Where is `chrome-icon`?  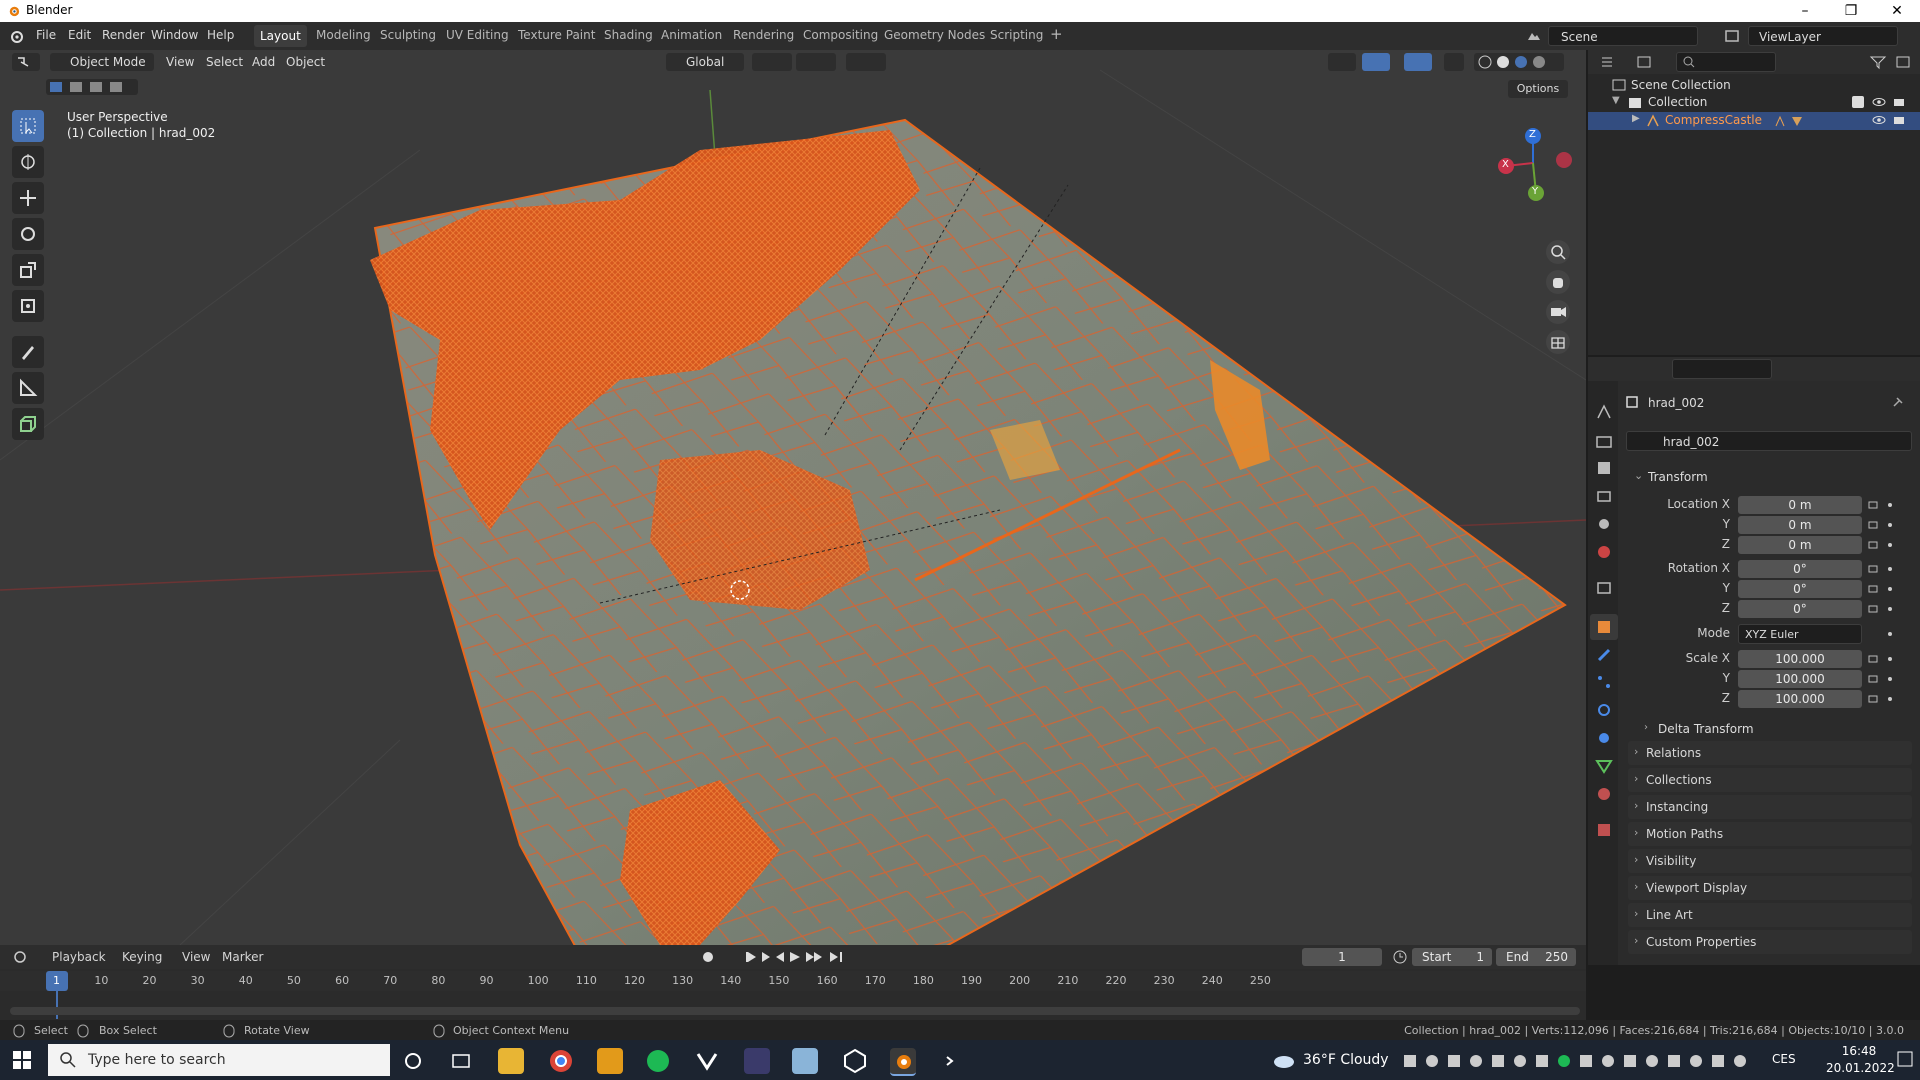 chrome-icon is located at coordinates (561, 1061).